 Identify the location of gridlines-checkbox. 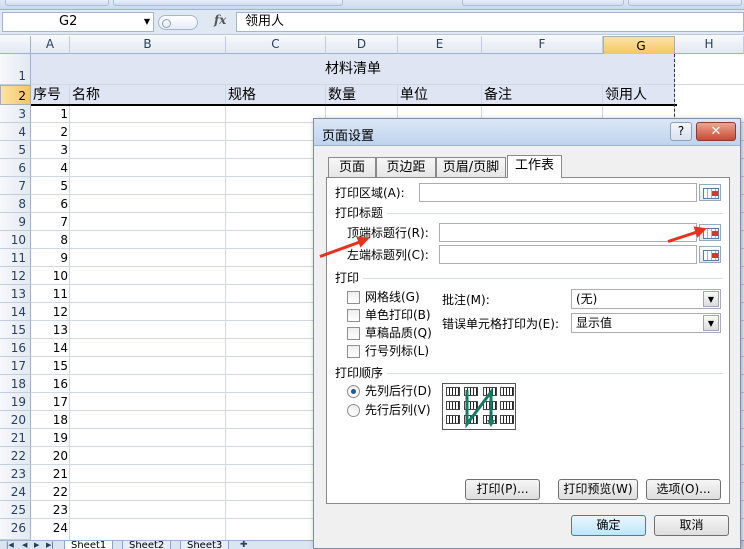
(353, 297).